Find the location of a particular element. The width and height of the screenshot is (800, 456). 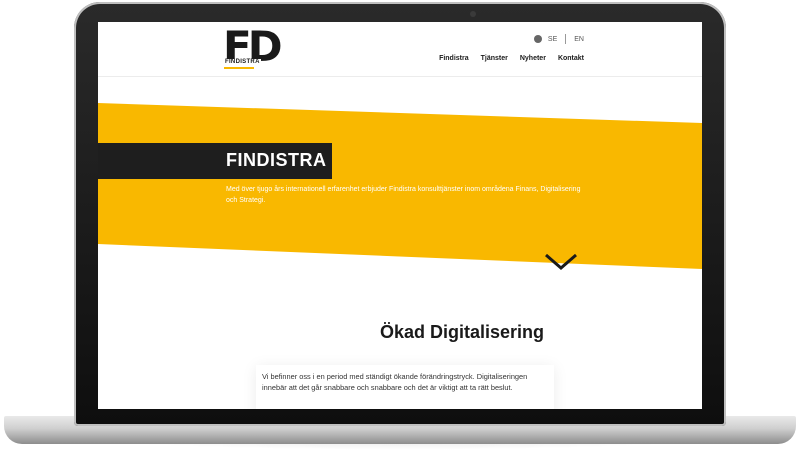

nav-item-kontakt: Kontakt is located at coordinates (571, 58).